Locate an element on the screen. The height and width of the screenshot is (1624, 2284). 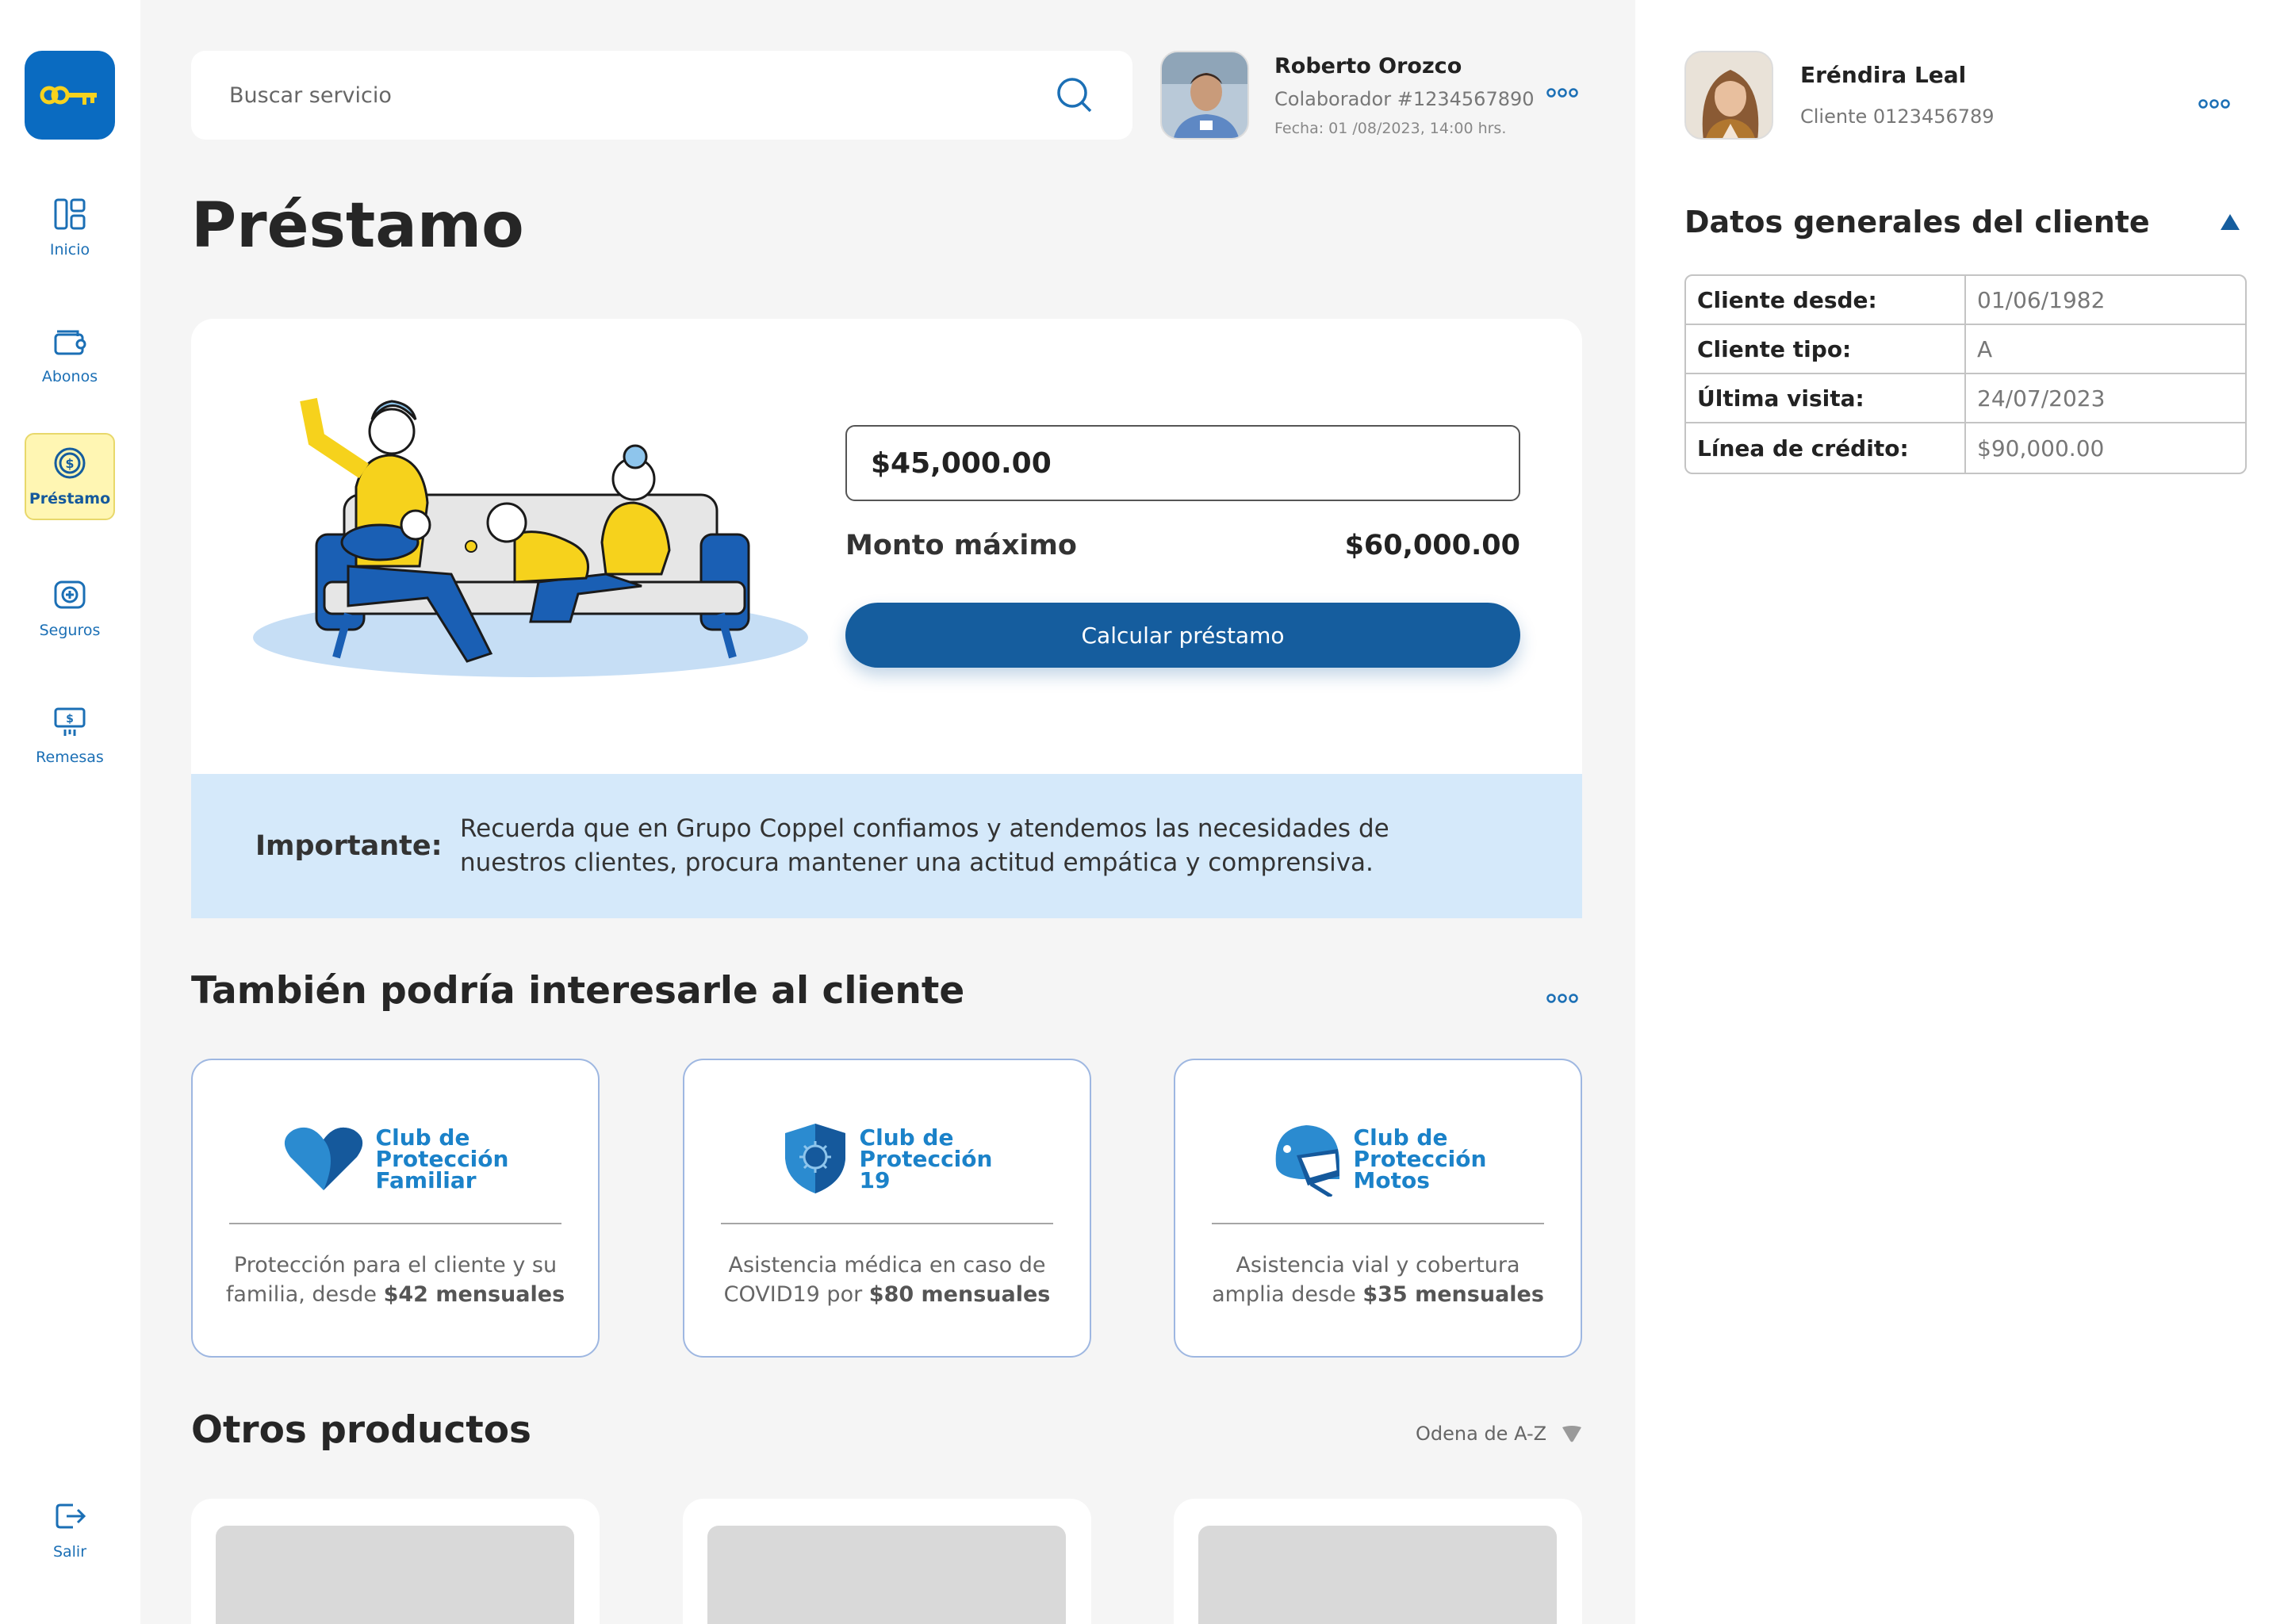
client-id: Cliente 0123456789 is located at coordinates (1897, 116).